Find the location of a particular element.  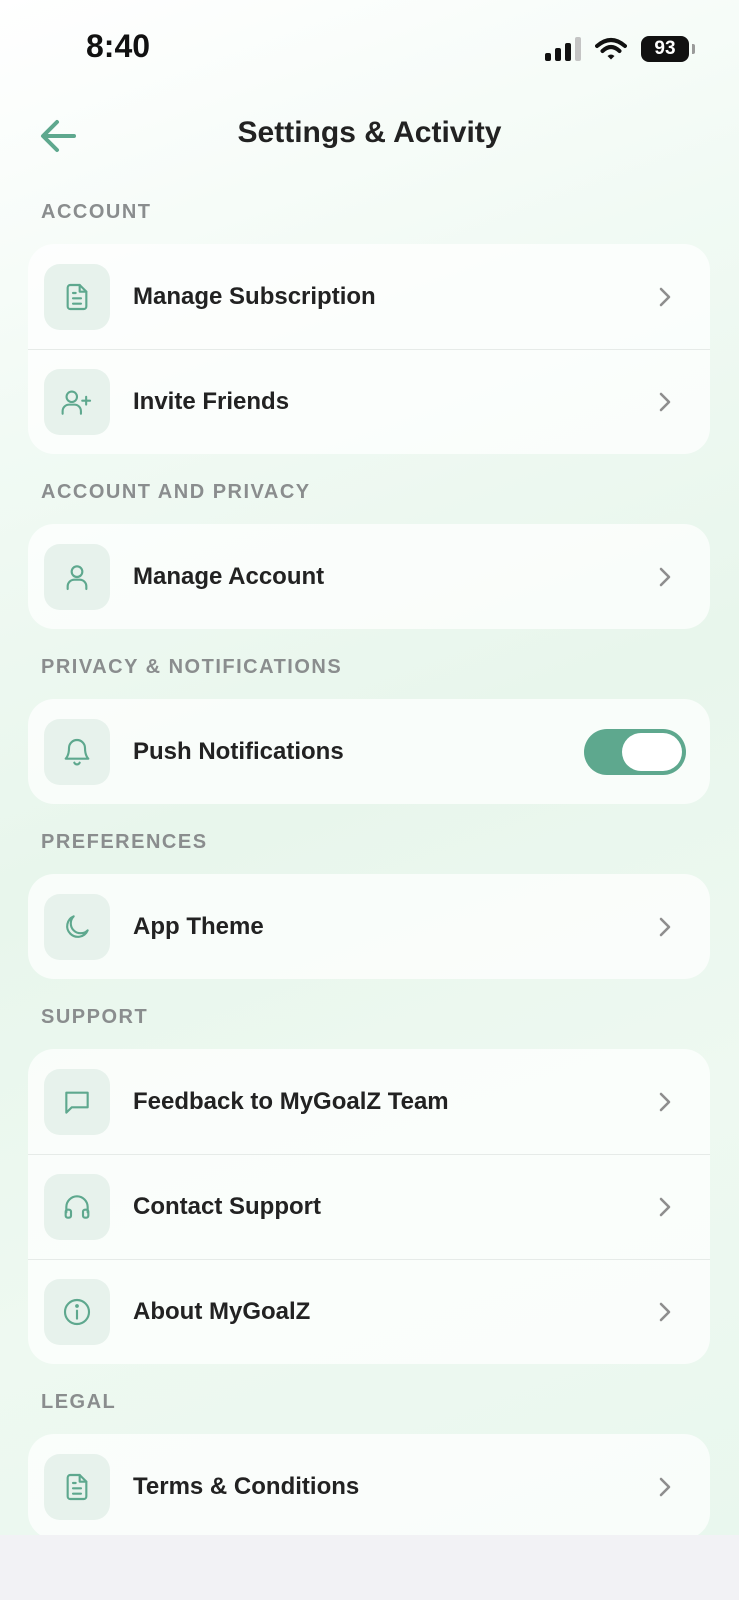

card-legal: Terms & Conditions is located at coordinates (369, 1484).